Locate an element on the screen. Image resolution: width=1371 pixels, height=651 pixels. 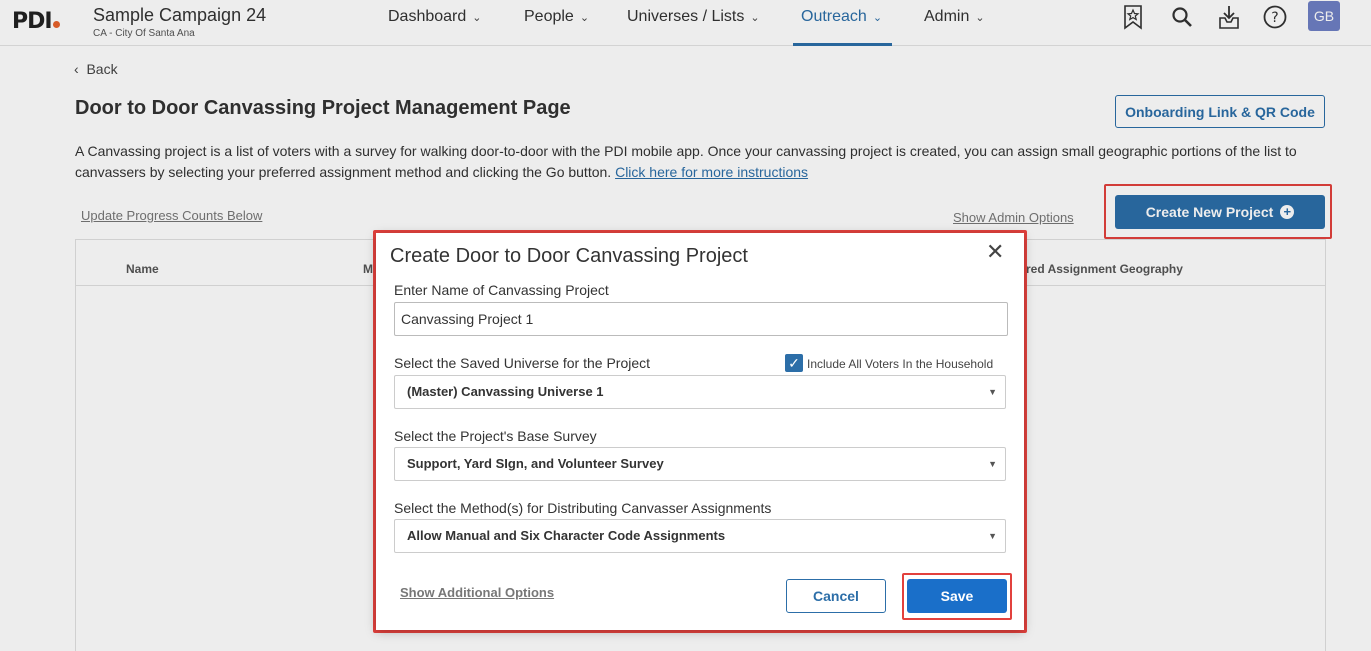
project-name-label: Enter Name of Canvassing Project is located at coordinates (501, 290).